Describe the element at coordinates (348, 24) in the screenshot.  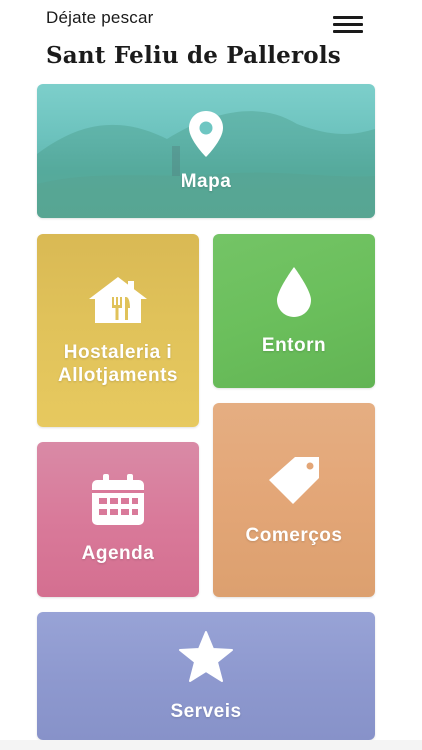
I see `hamburger-menu-icon` at that location.